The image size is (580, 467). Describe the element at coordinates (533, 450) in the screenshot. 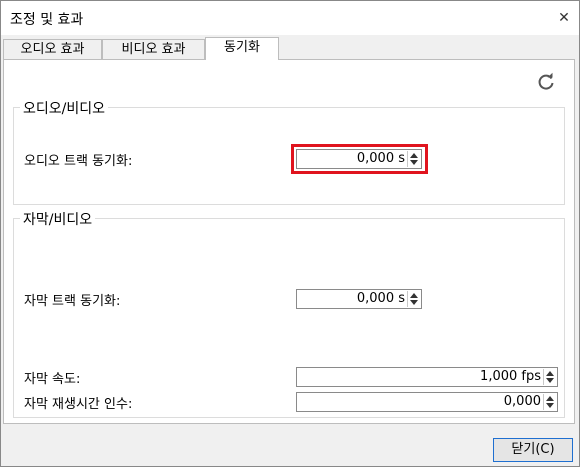

I see `close-button: 닫기(C)` at that location.